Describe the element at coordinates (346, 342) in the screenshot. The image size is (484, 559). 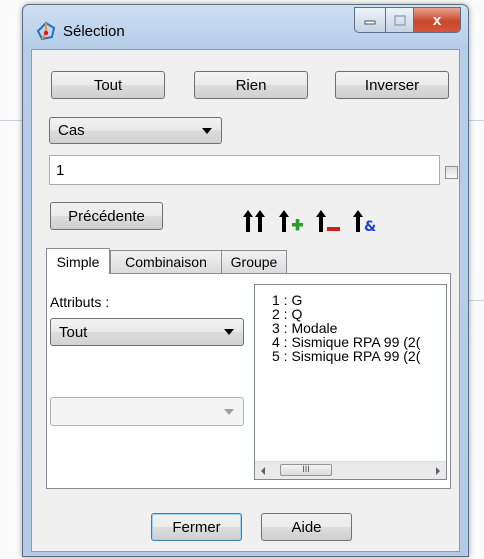
I see `list-item: 4 : Sismique RPA 99 (2(` at that location.